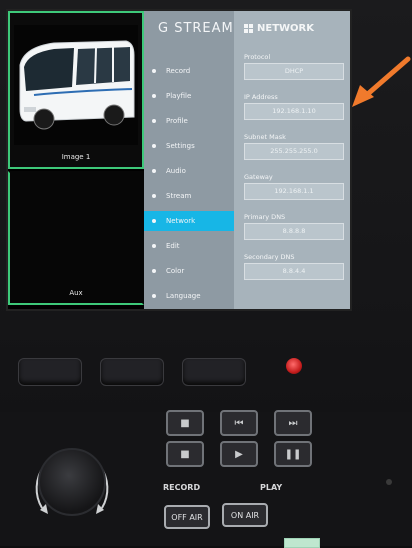 The image size is (412, 548). I want to click on field-subnet-mask: Subnet Mask 255.255.255.0, so click(294, 146).